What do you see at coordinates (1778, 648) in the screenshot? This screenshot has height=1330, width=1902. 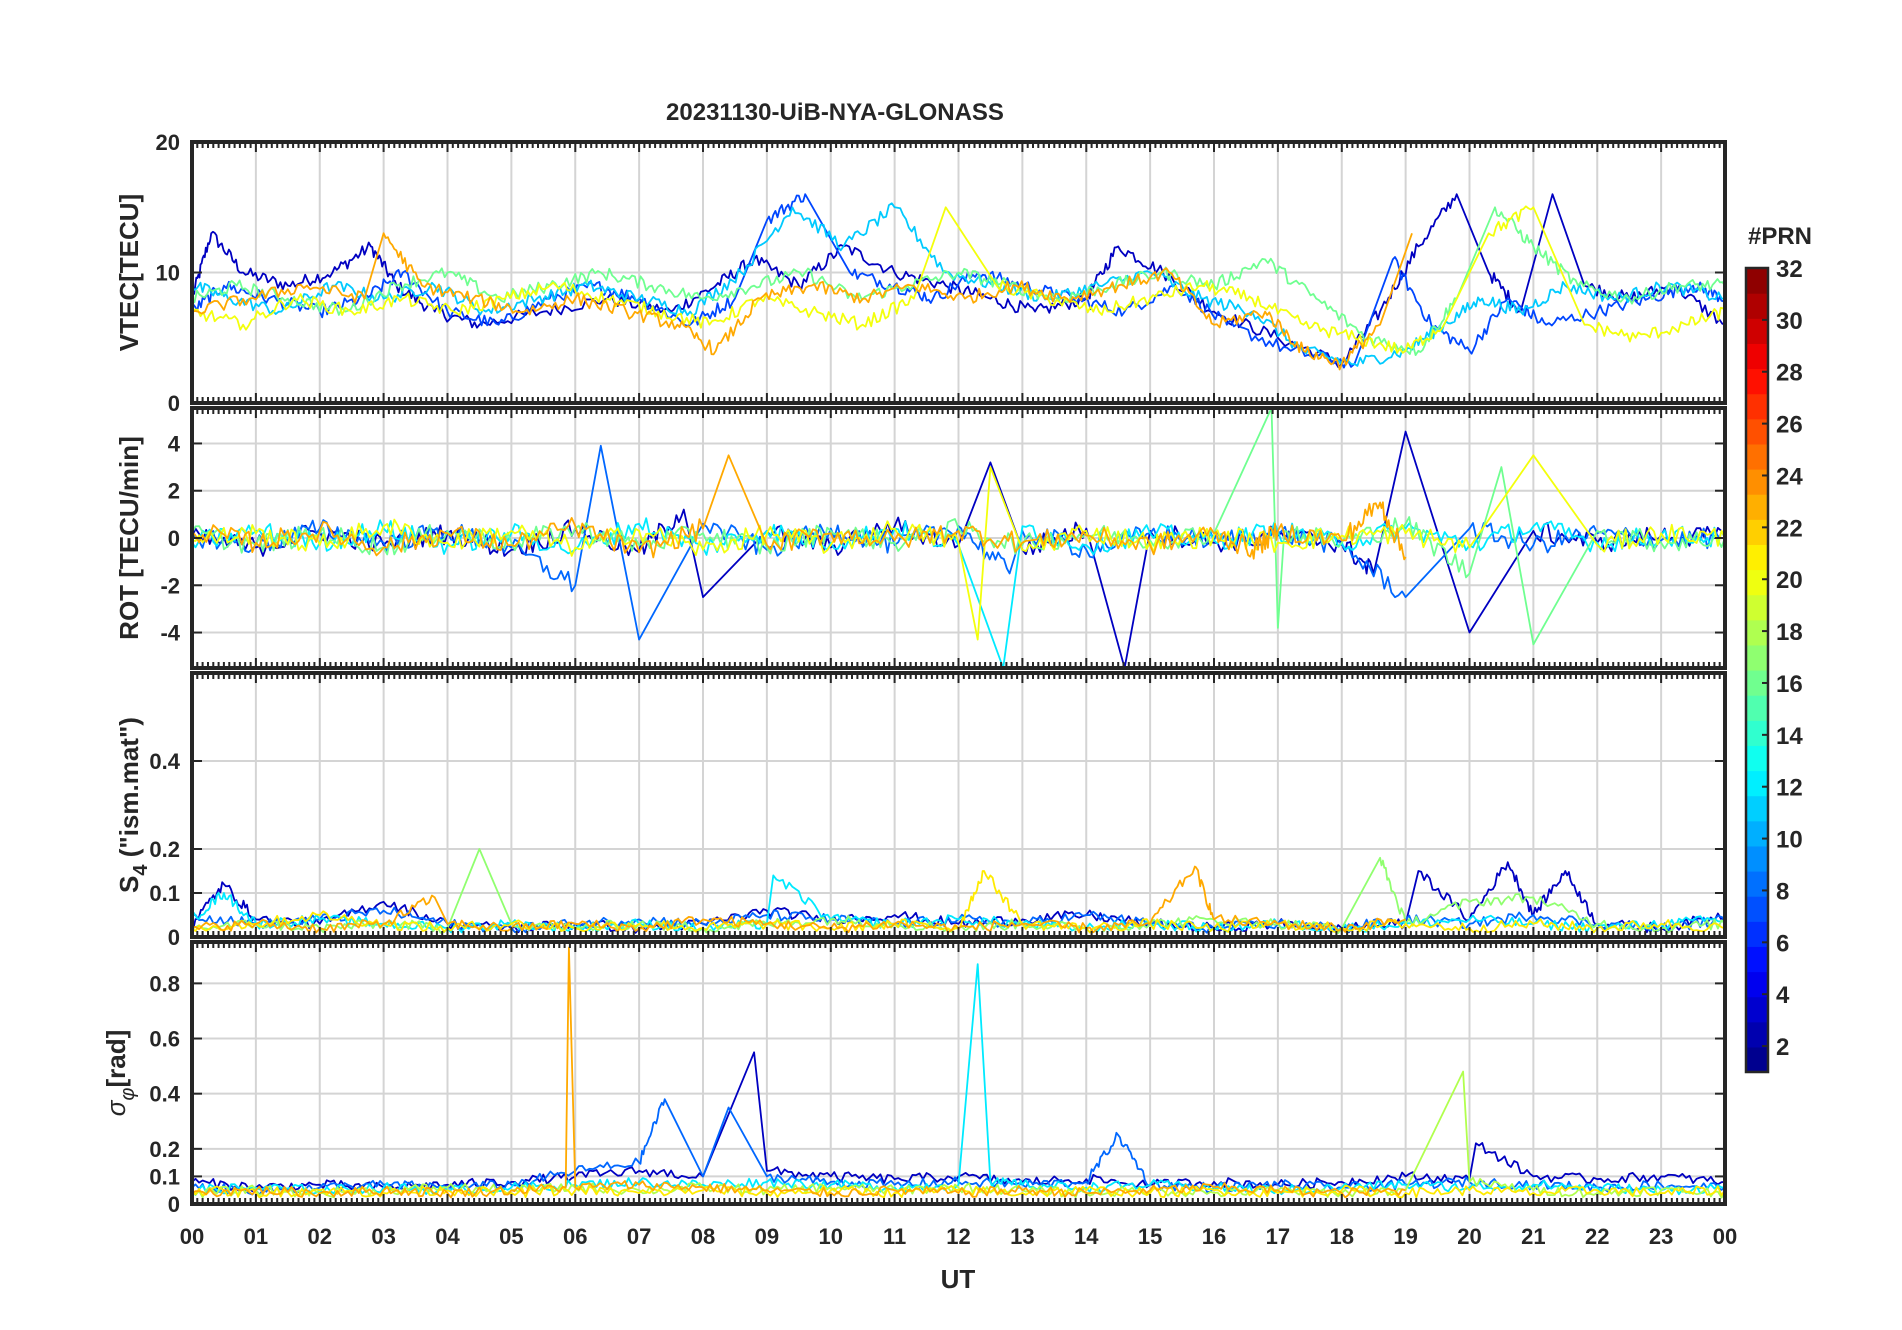 I see `colorbar: 2468101214161820222426283032#PRN` at bounding box center [1778, 648].